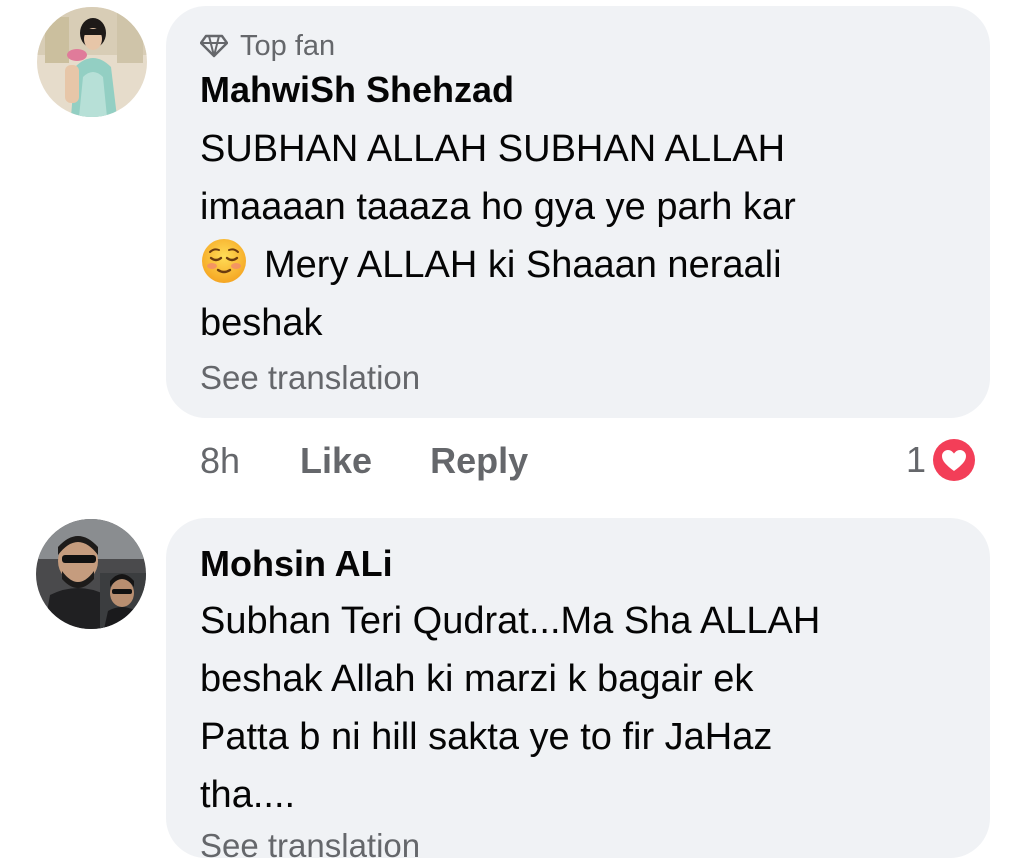  Describe the element at coordinates (954, 460) in the screenshot. I see `love-reaction-icon` at that location.